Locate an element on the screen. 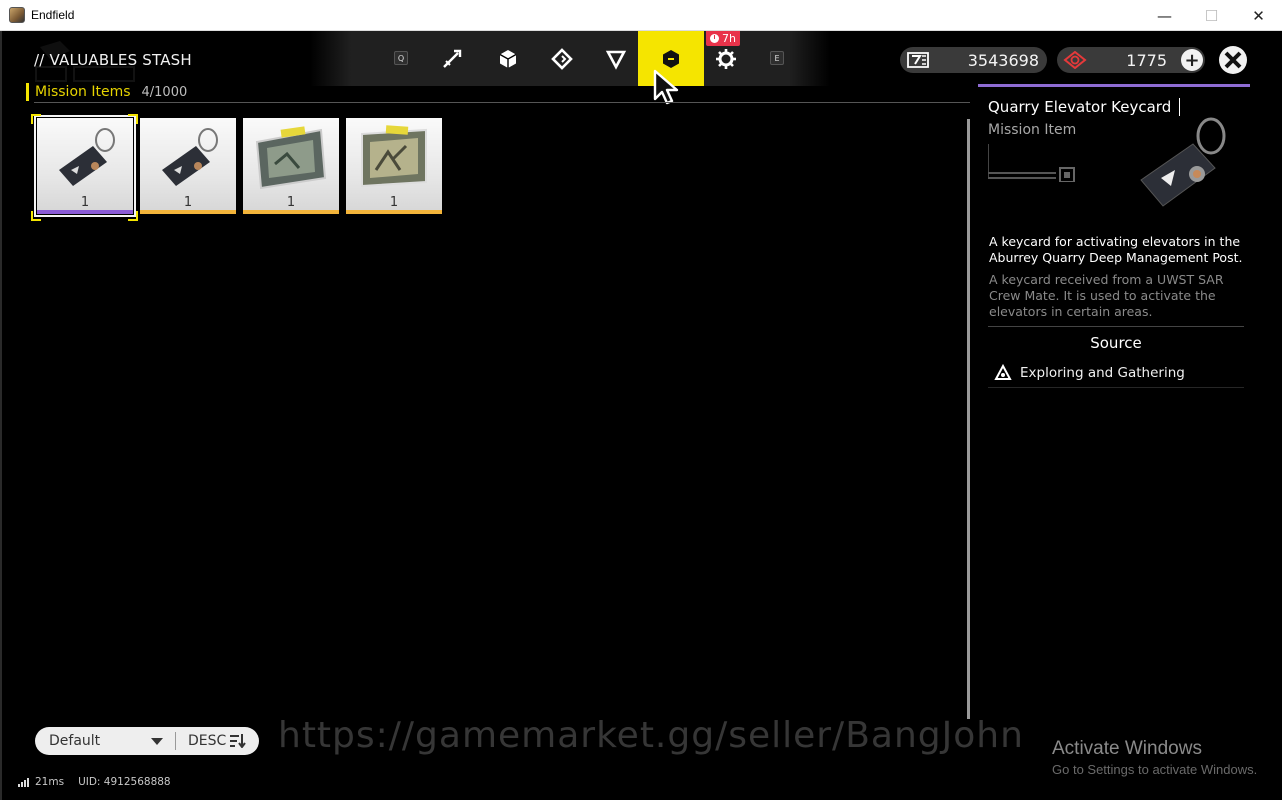 The height and width of the screenshot is (800, 1282). rarity-stripe is located at coordinates (1114, 85).